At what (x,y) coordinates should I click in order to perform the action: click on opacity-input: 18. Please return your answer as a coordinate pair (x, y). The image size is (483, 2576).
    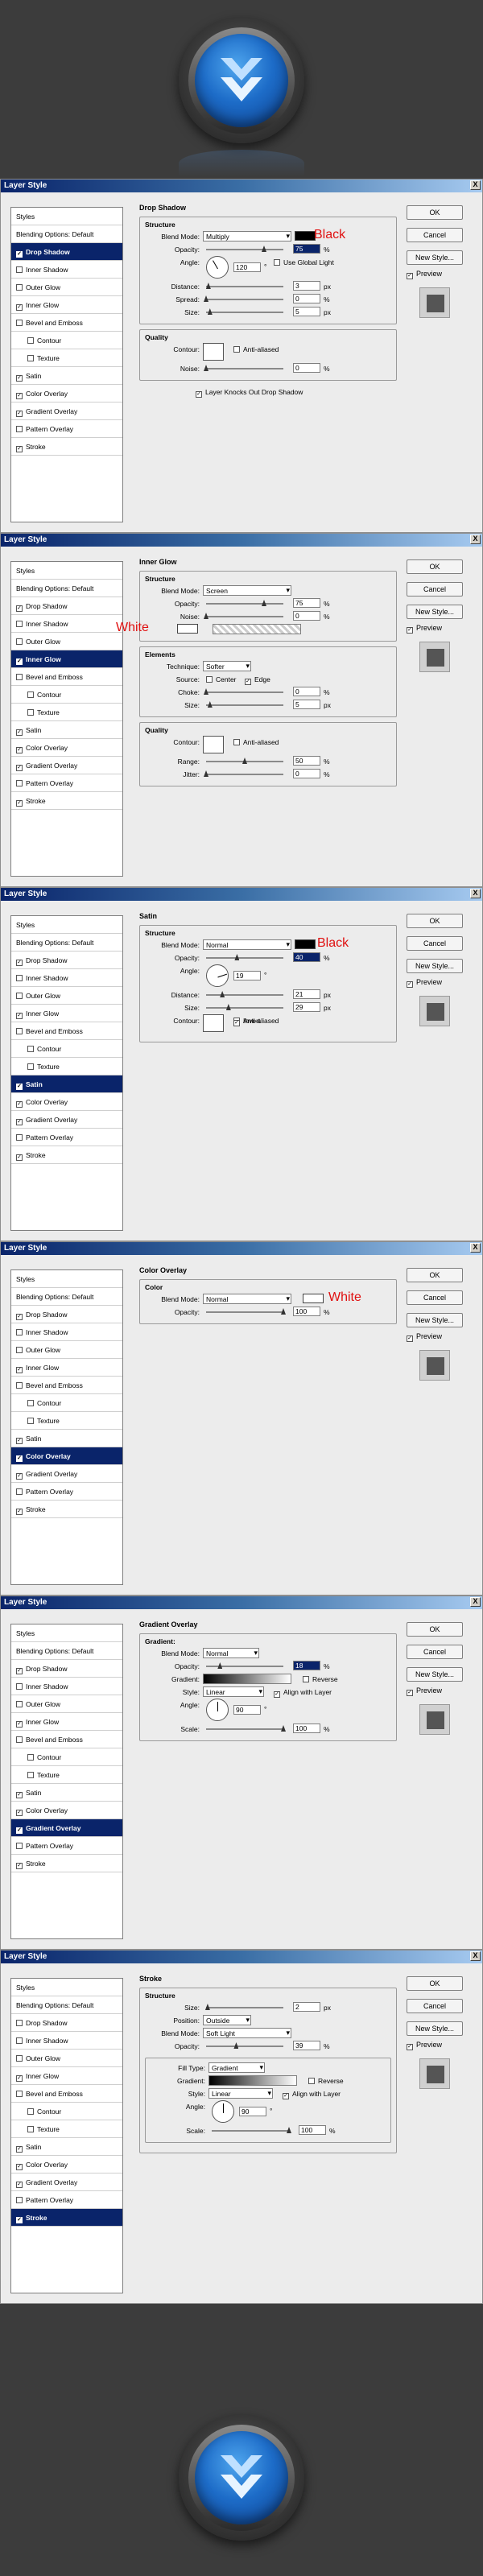
    Looking at the image, I should click on (306, 1665).